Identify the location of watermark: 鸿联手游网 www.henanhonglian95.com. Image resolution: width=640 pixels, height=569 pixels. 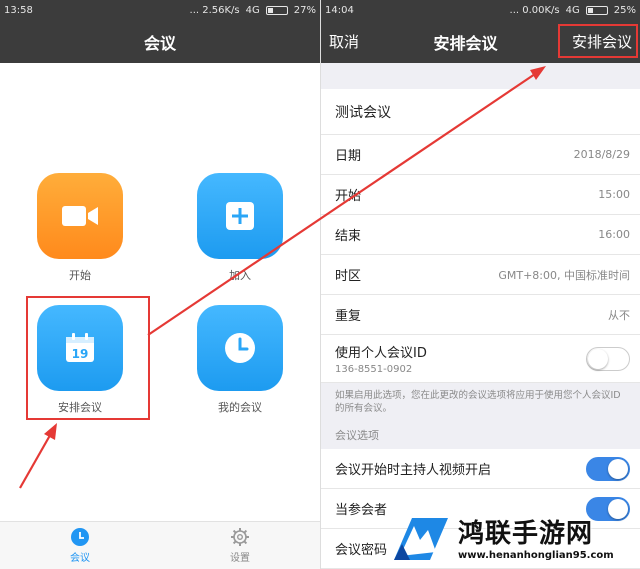
(514, 537).